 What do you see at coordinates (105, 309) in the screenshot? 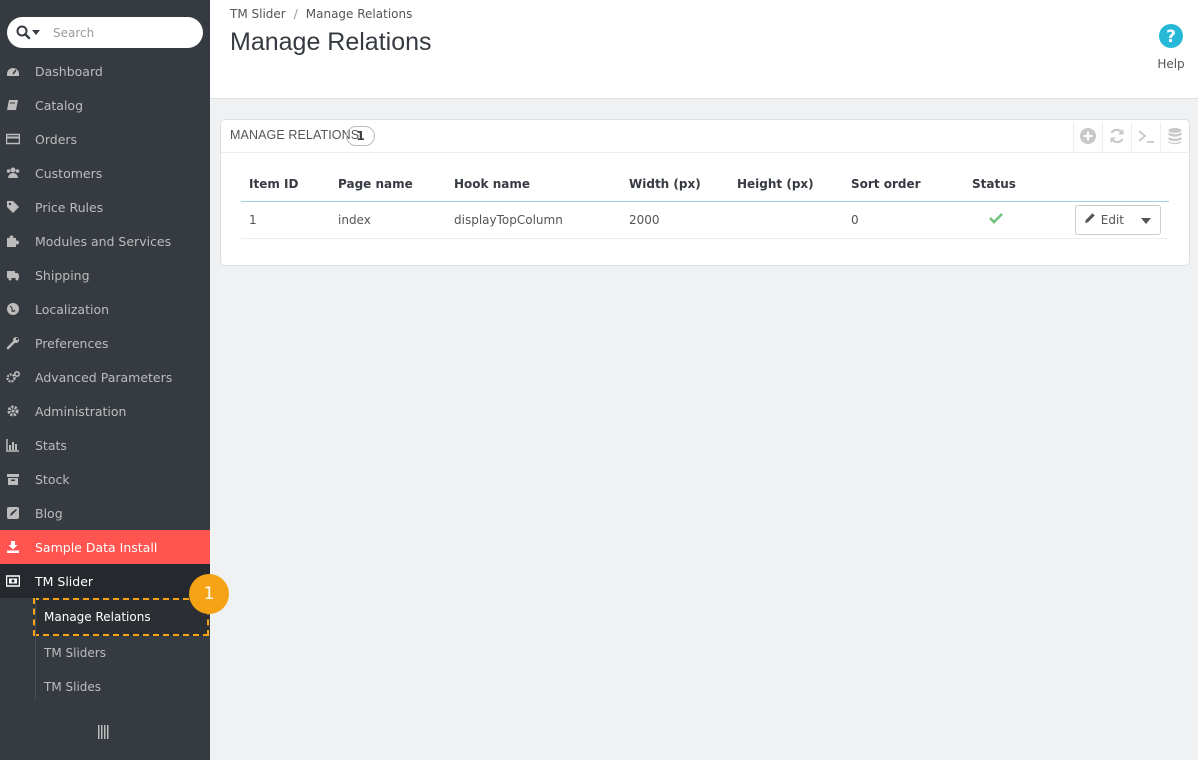
I see `sidebar-item-localization: Localization` at bounding box center [105, 309].